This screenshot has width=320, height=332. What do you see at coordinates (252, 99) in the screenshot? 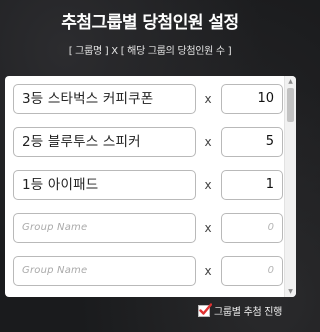
I see `winner-count-input: 10` at bounding box center [252, 99].